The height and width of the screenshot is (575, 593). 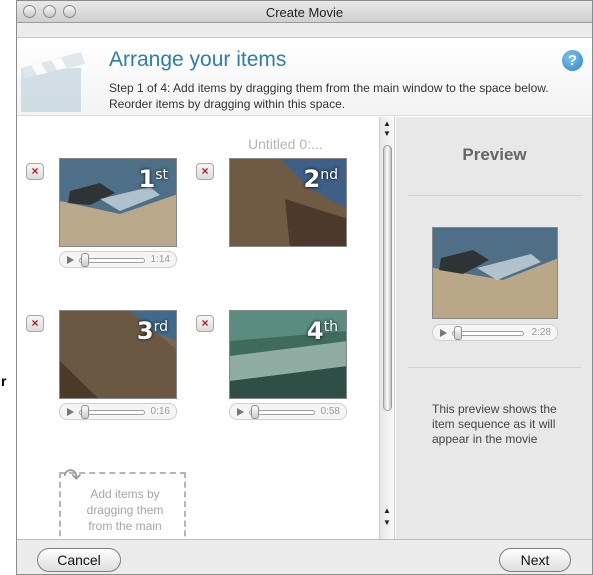 What do you see at coordinates (330, 411) in the screenshot?
I see `item-duration: 0:58` at bounding box center [330, 411].